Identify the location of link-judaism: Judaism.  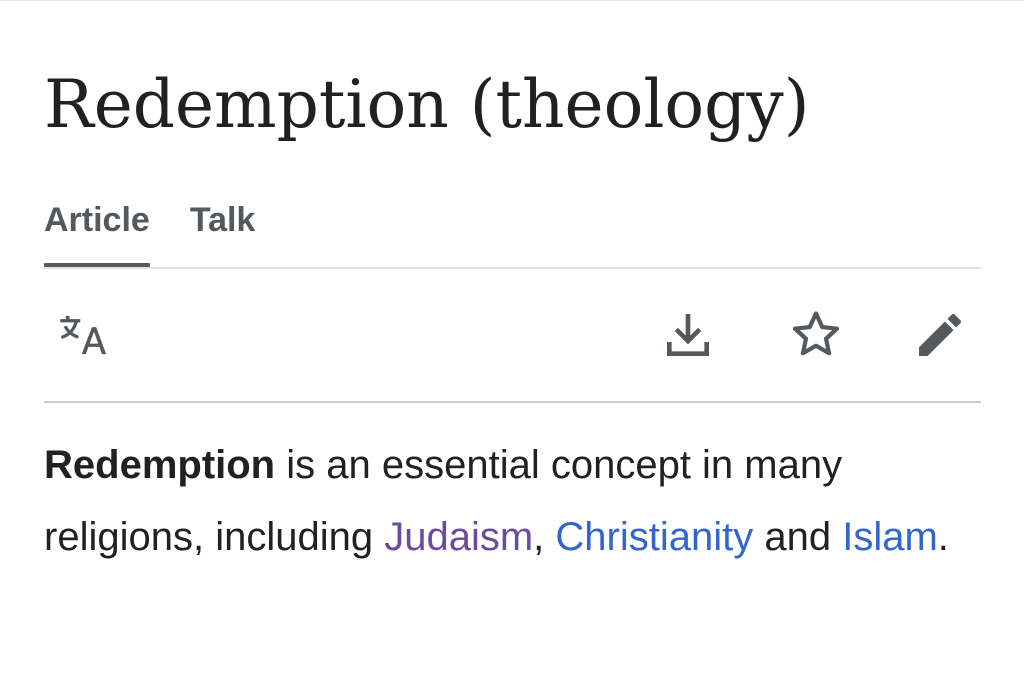
(458, 537).